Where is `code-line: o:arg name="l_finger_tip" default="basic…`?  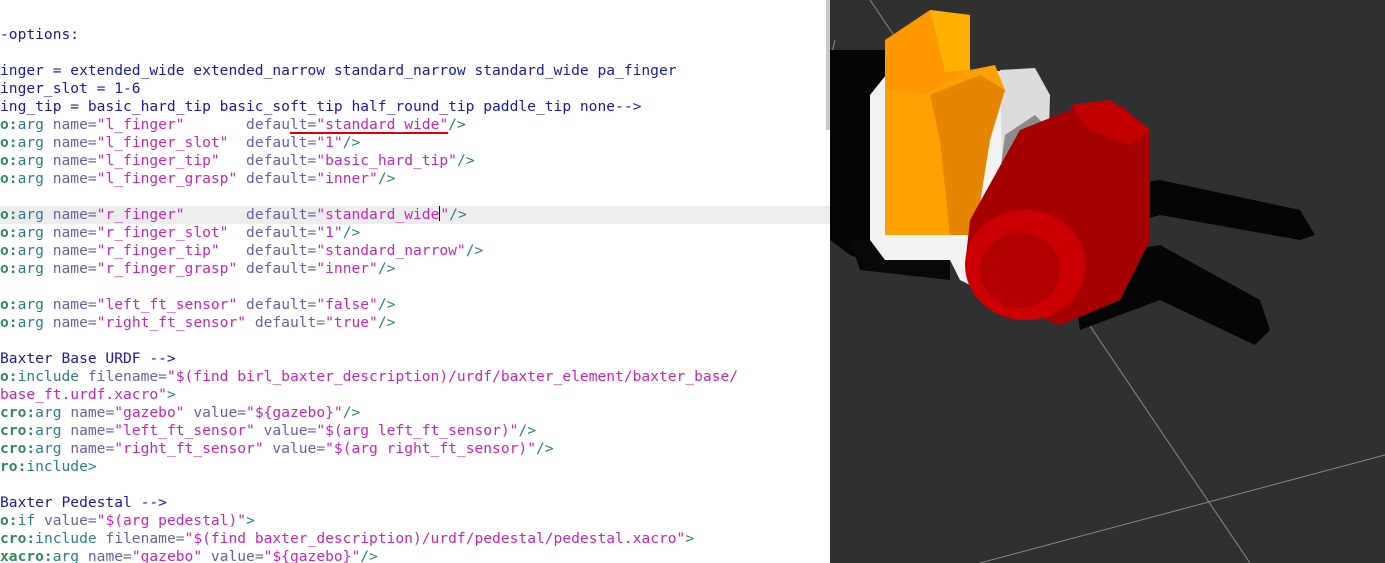 code-line: o:arg name="l_finger_tip" default="basic… is located at coordinates (415, 161).